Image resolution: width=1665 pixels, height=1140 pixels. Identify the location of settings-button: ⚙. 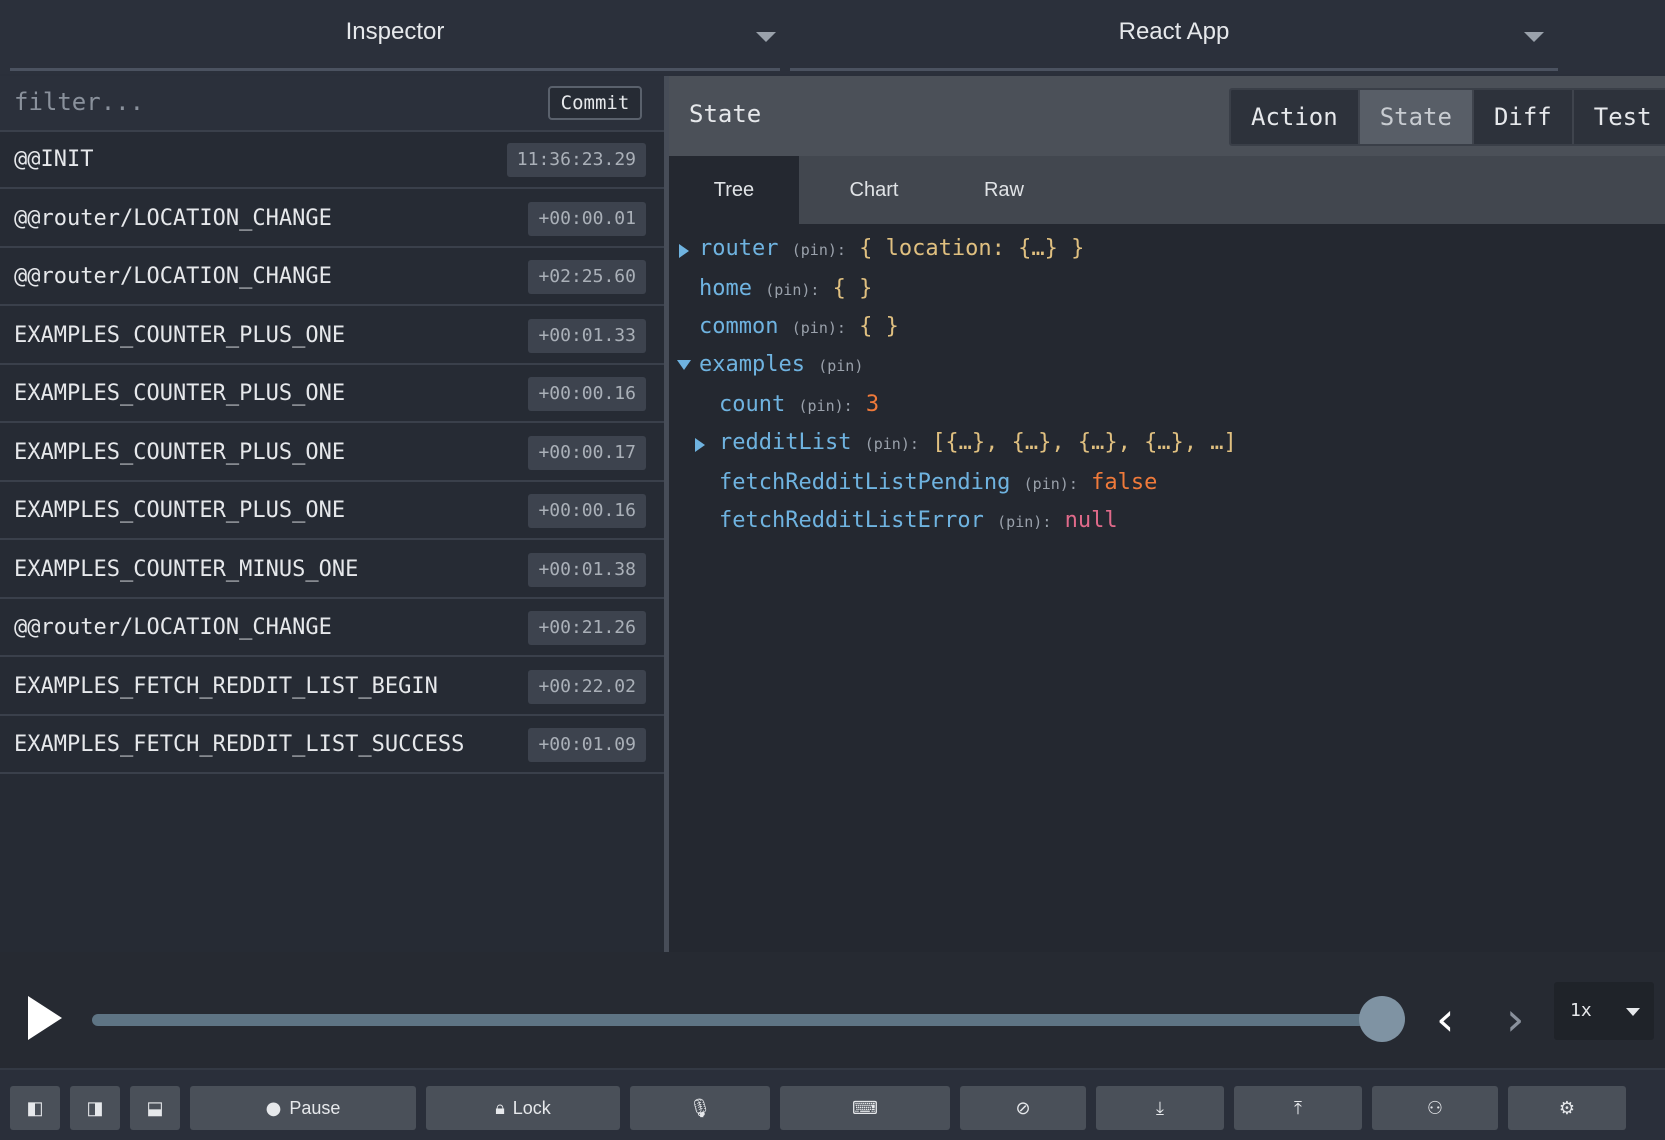
(1567, 1108).